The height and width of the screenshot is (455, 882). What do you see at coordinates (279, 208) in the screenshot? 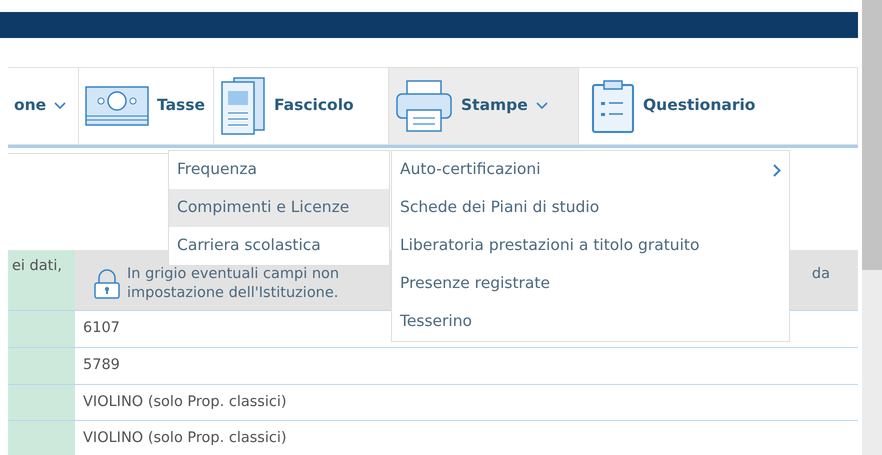
I see `menu-item: Compimenti e Licenze` at bounding box center [279, 208].